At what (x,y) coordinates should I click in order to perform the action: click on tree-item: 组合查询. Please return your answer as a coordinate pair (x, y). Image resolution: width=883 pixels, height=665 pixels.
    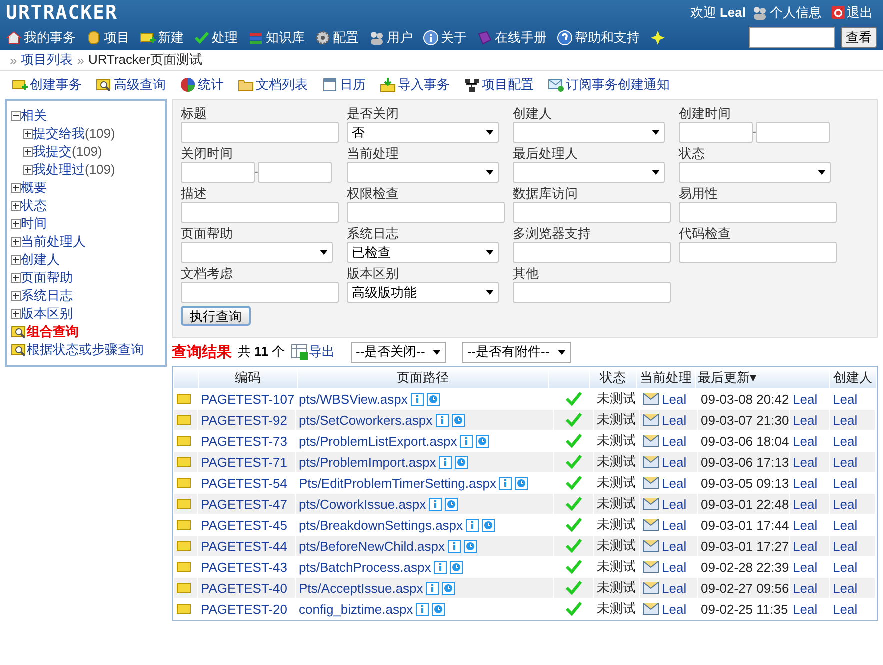
    Looking at the image, I should click on (53, 332).